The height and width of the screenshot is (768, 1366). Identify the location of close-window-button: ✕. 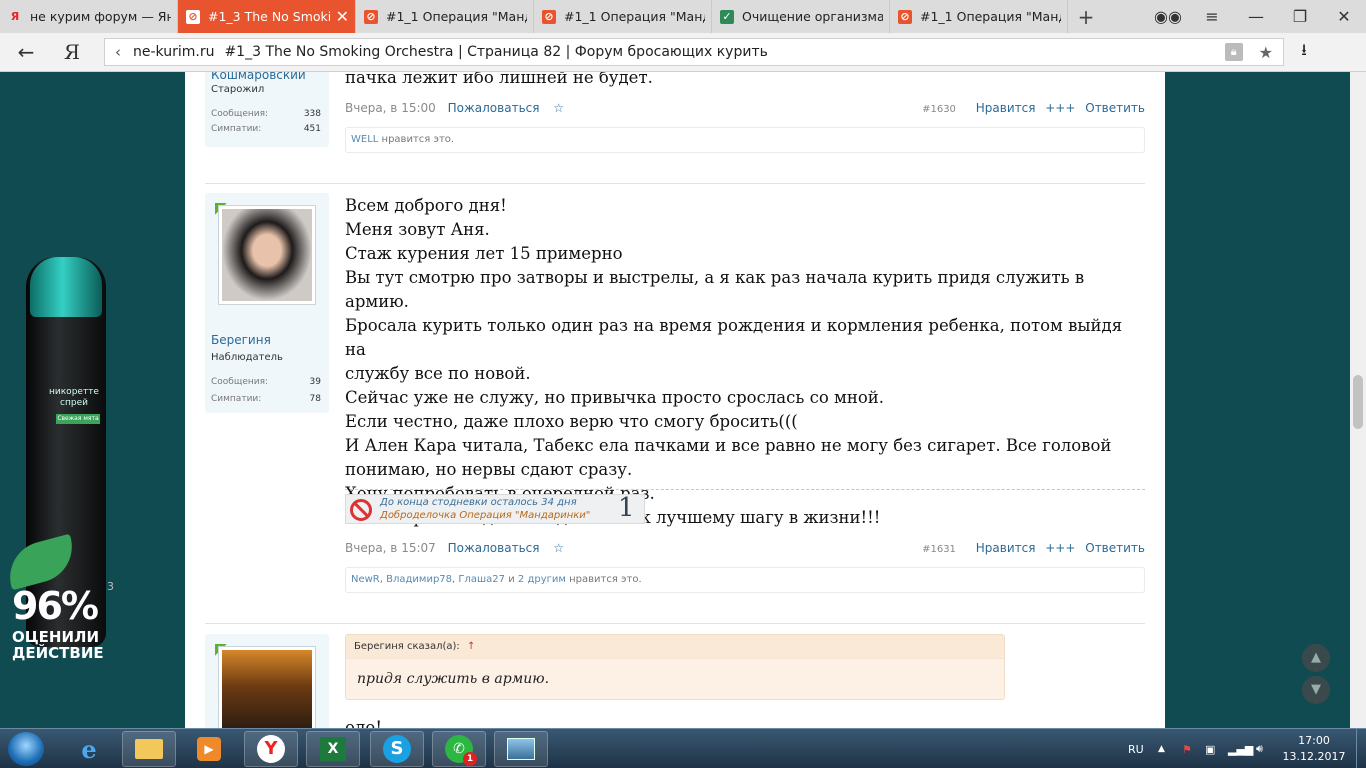
(1344, 16).